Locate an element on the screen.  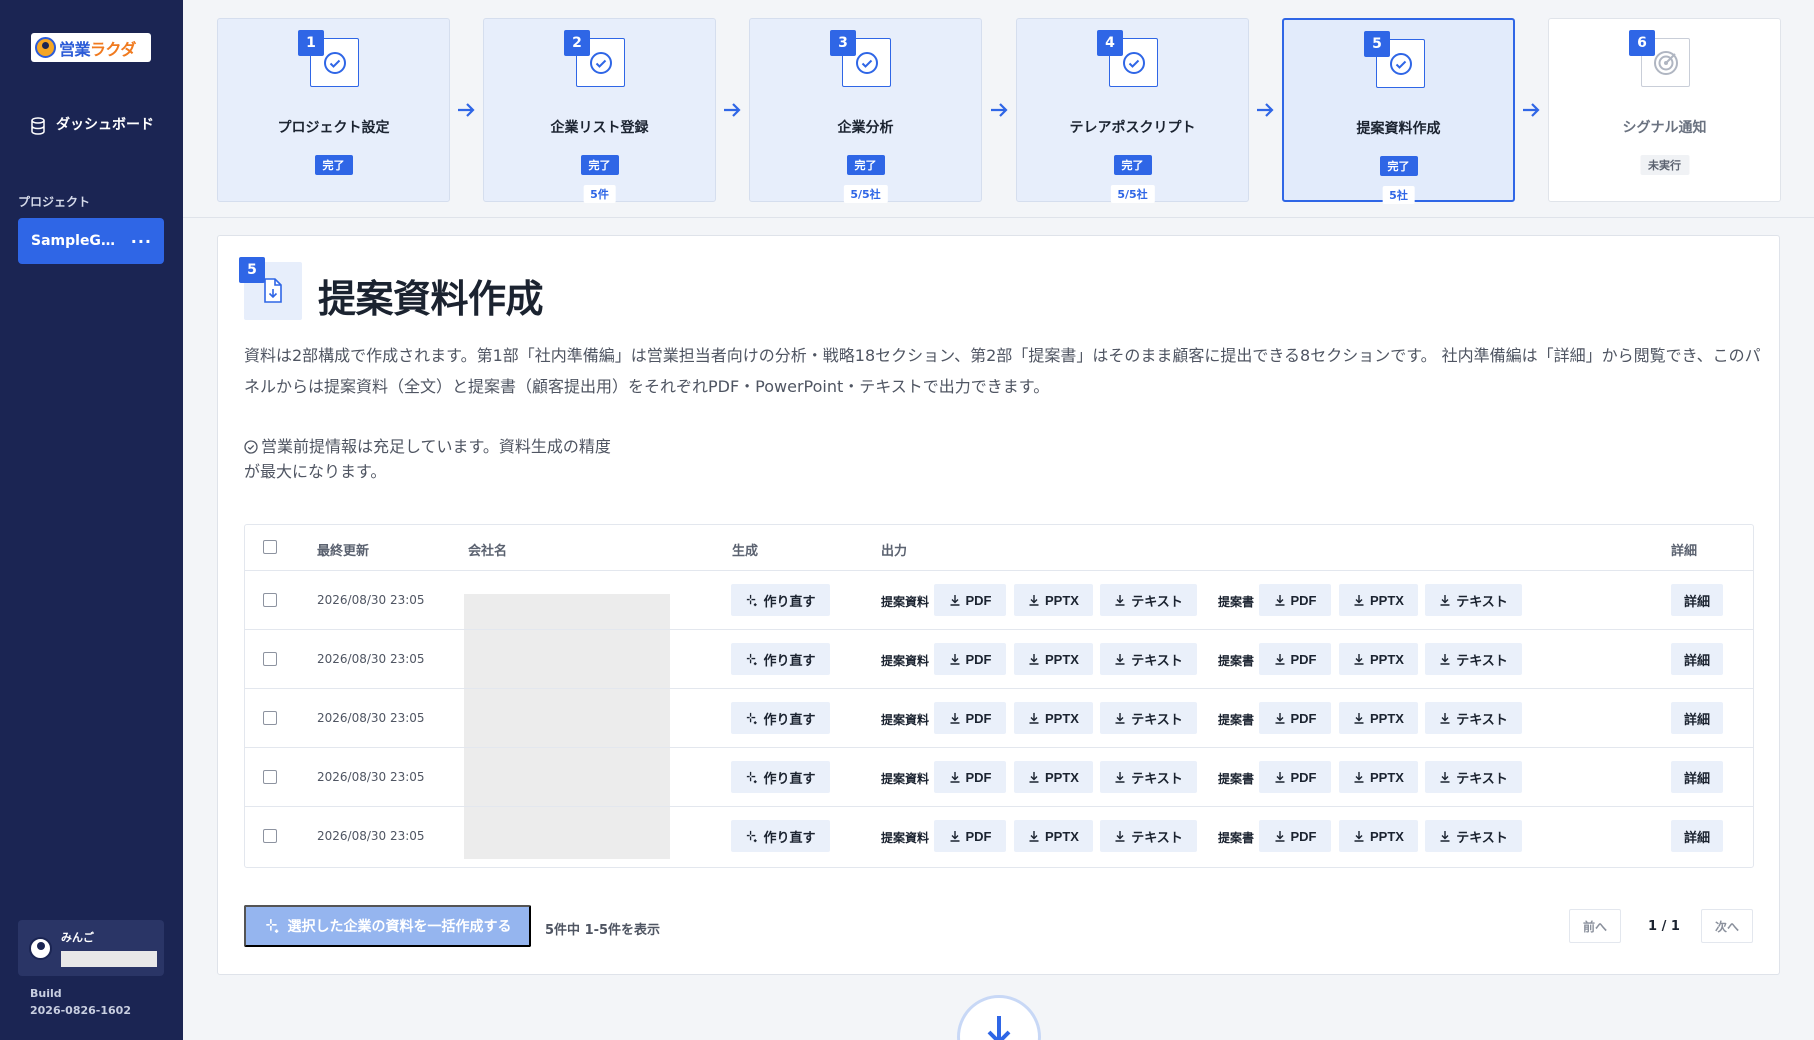
select-all-checkbox is located at coordinates (270, 547).